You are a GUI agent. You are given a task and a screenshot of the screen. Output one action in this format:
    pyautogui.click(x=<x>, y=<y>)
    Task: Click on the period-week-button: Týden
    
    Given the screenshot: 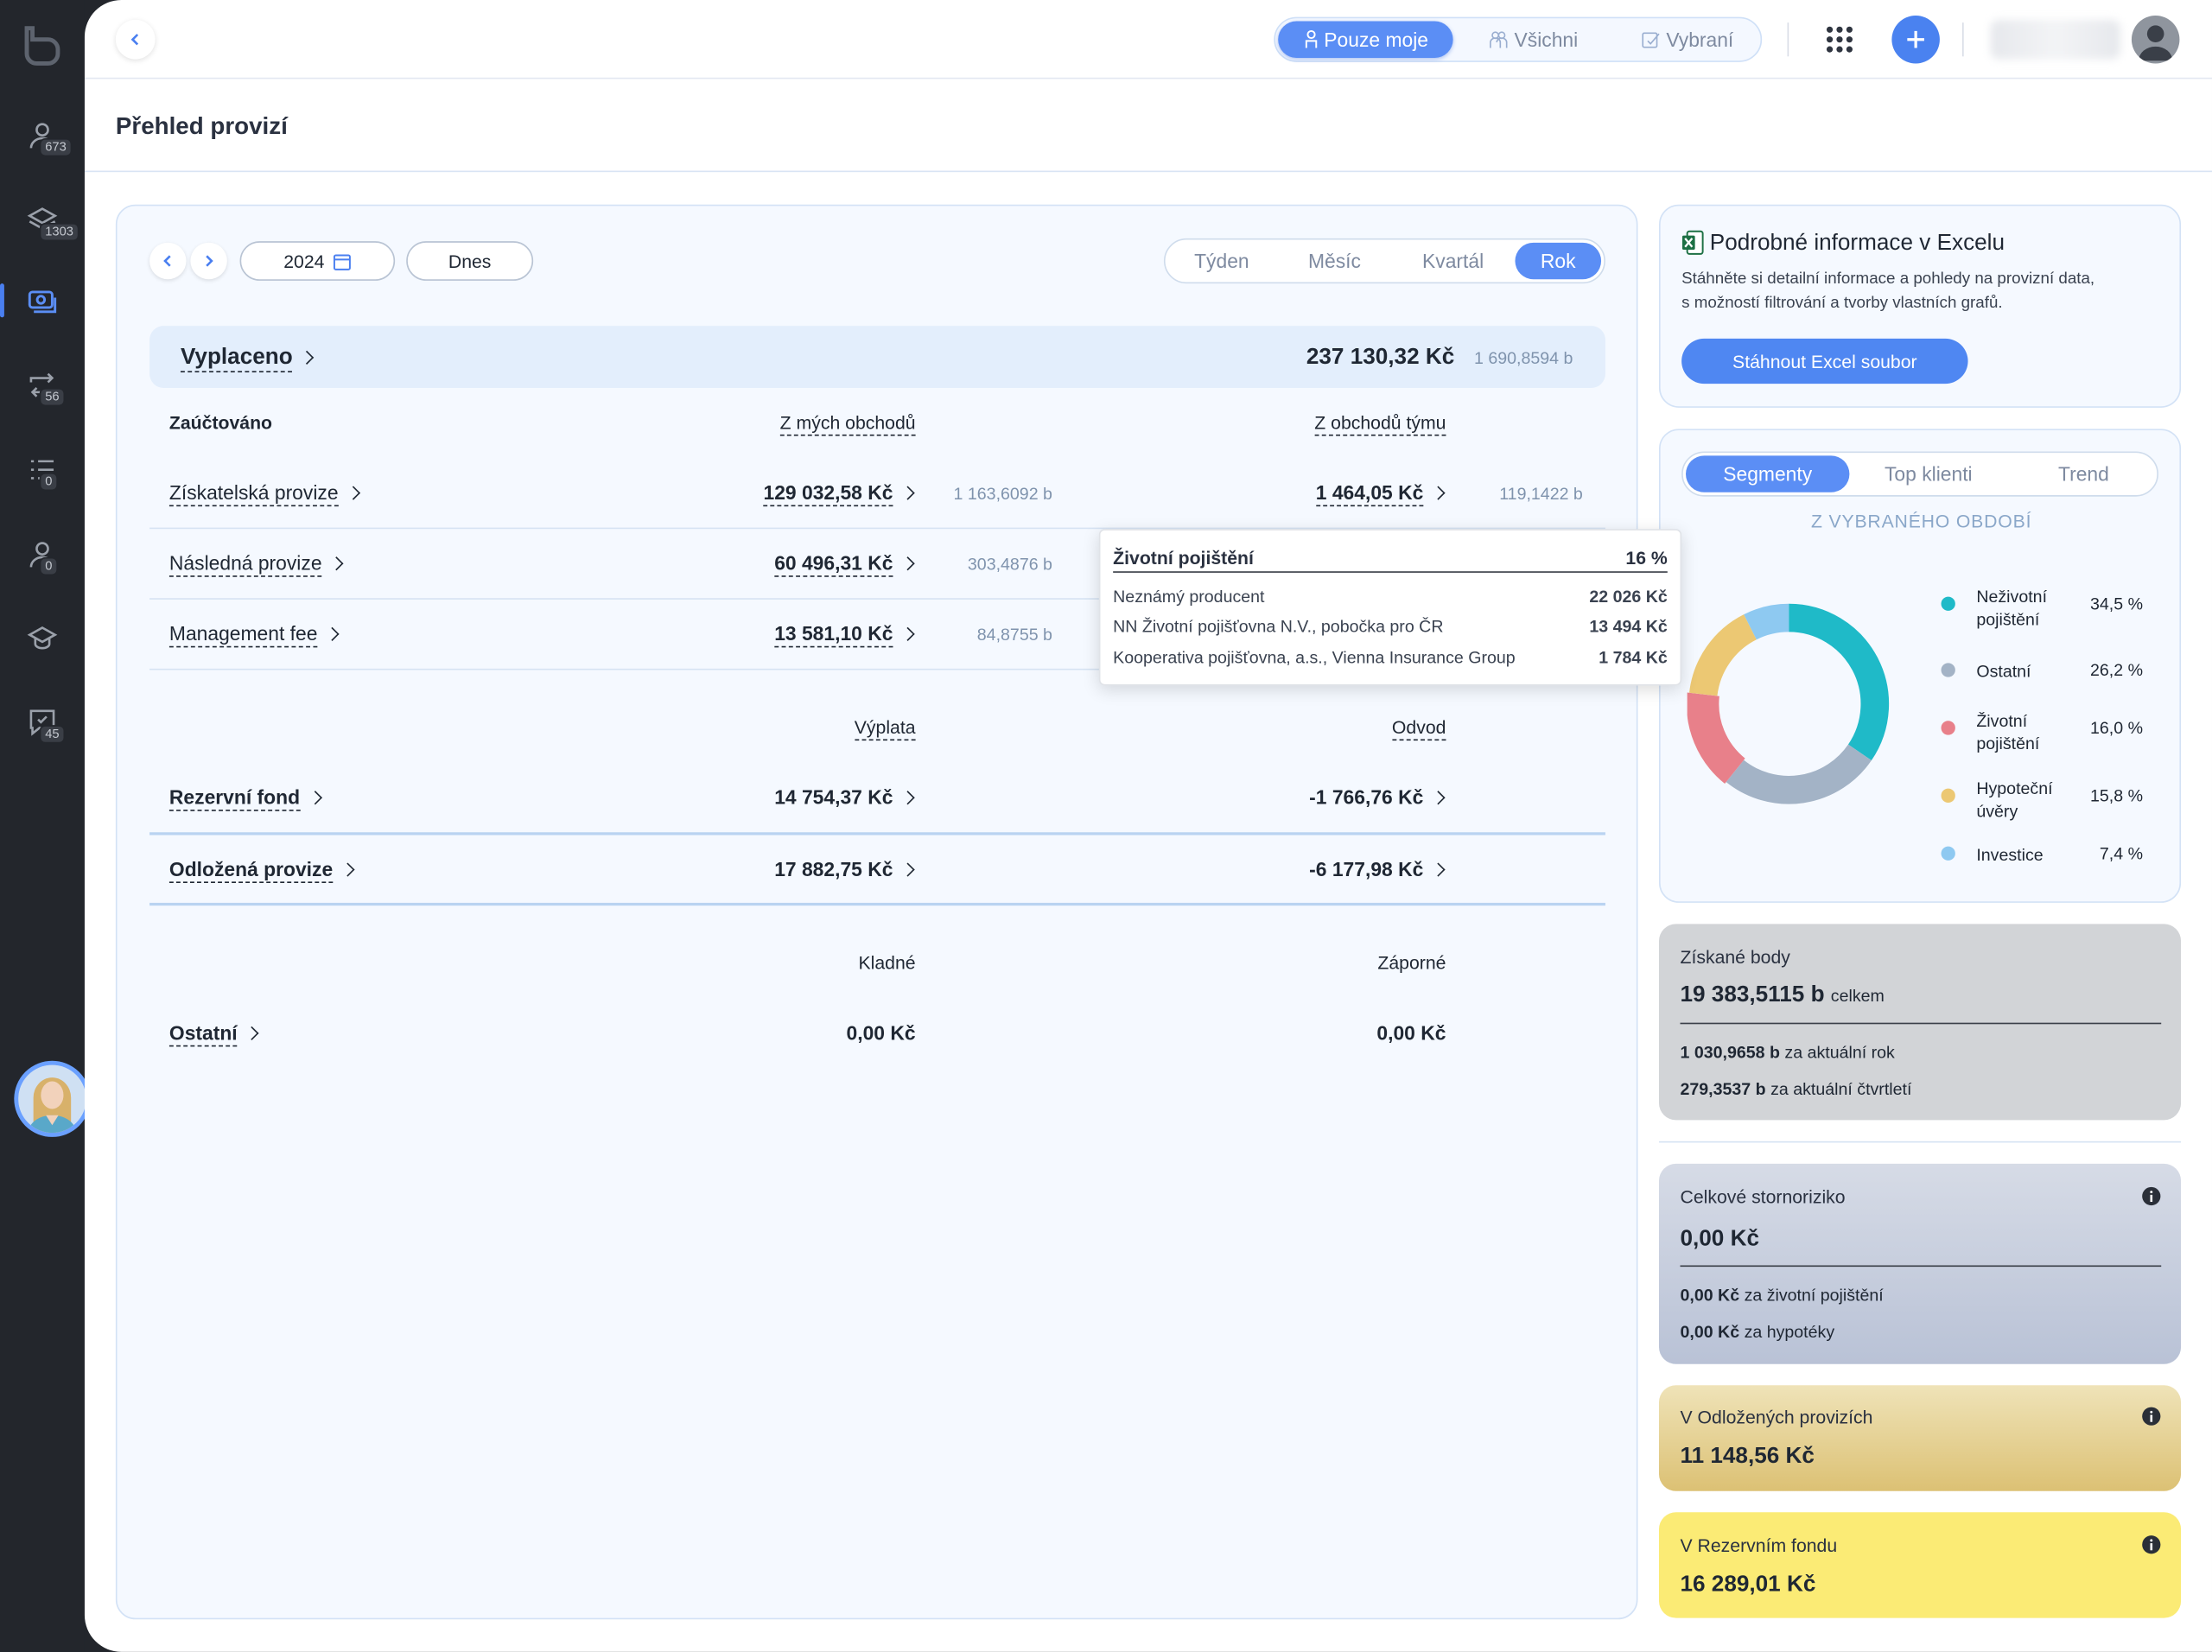 What is the action you would take?
    pyautogui.click(x=1221, y=261)
    